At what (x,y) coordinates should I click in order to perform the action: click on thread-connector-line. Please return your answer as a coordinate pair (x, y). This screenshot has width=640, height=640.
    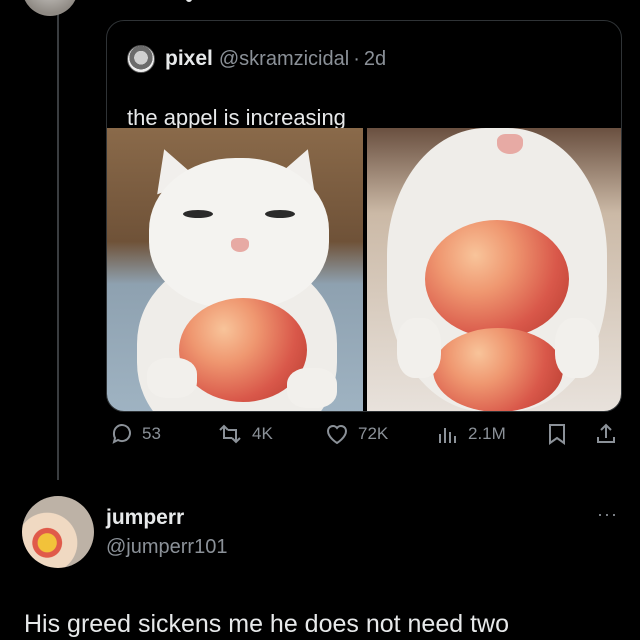
    Looking at the image, I should click on (58, 240).